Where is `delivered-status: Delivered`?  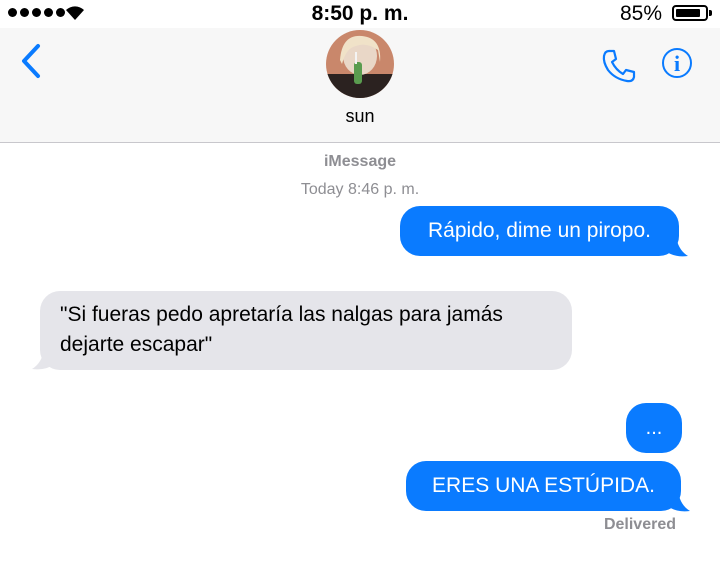 delivered-status: Delivered is located at coordinates (639, 524).